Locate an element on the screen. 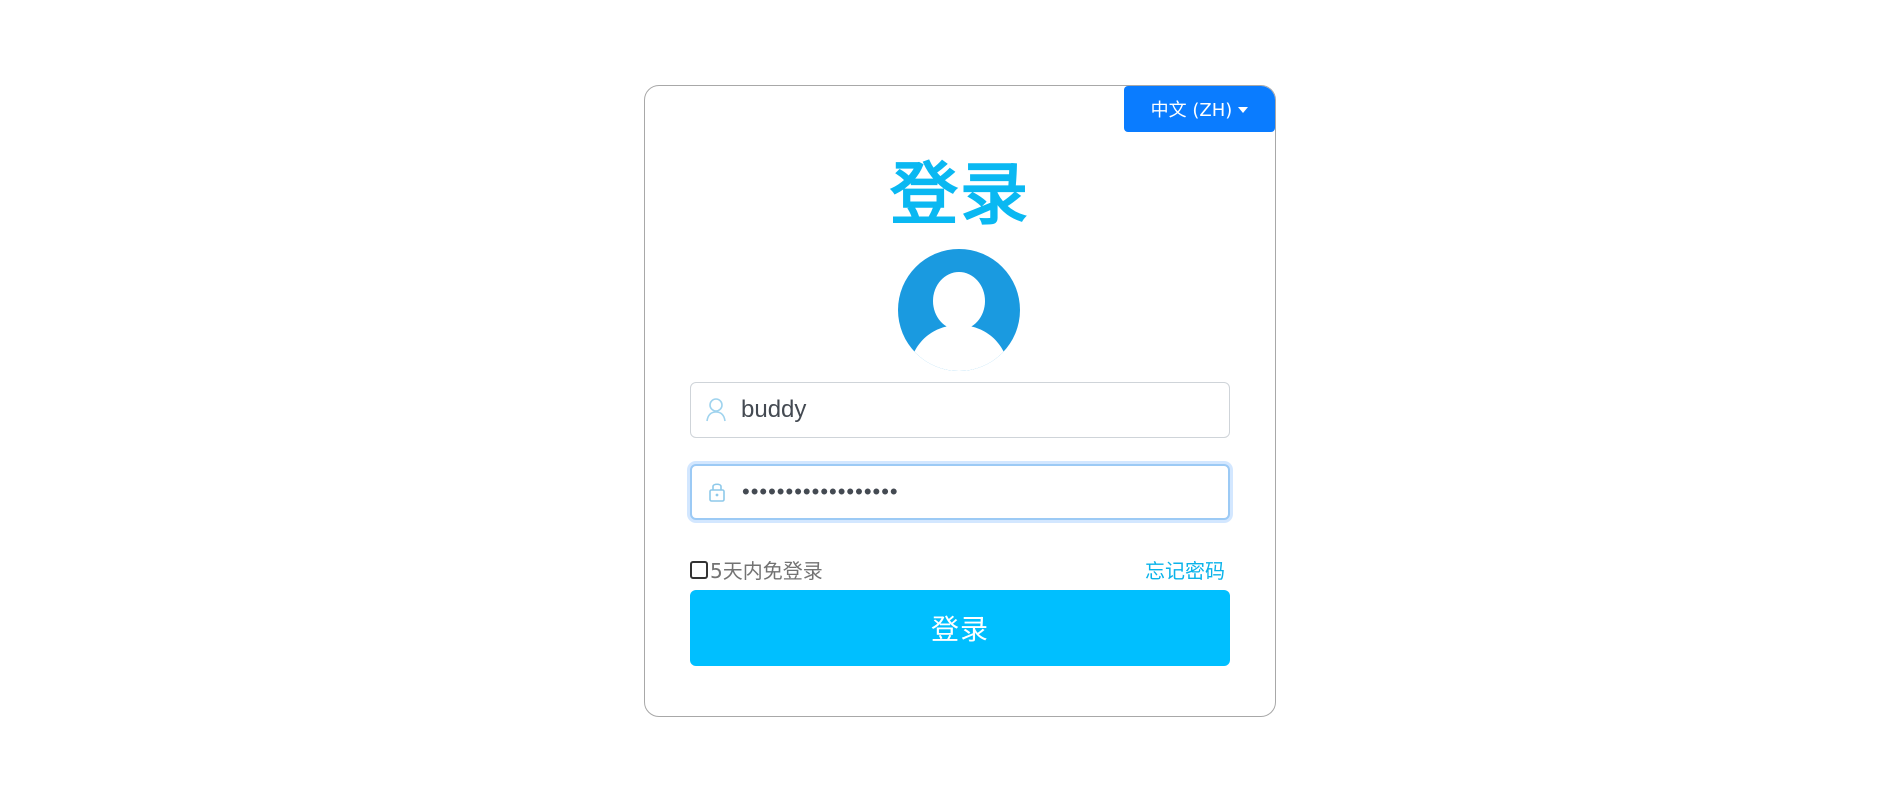 The image size is (1902, 805). forgot-password-link: 忘记密码 is located at coordinates (1185, 569).